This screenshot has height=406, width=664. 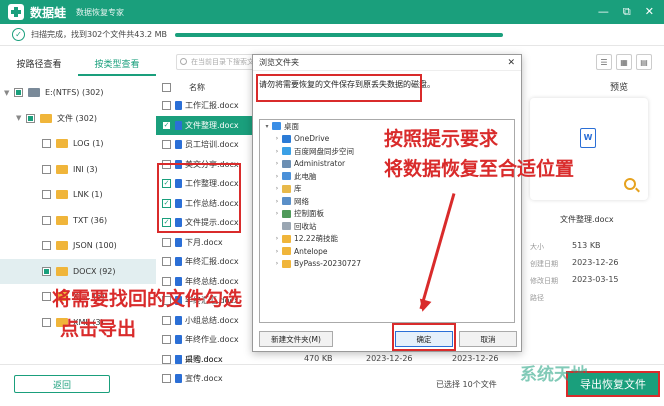 I want to click on network-icon, so click(x=286, y=201).